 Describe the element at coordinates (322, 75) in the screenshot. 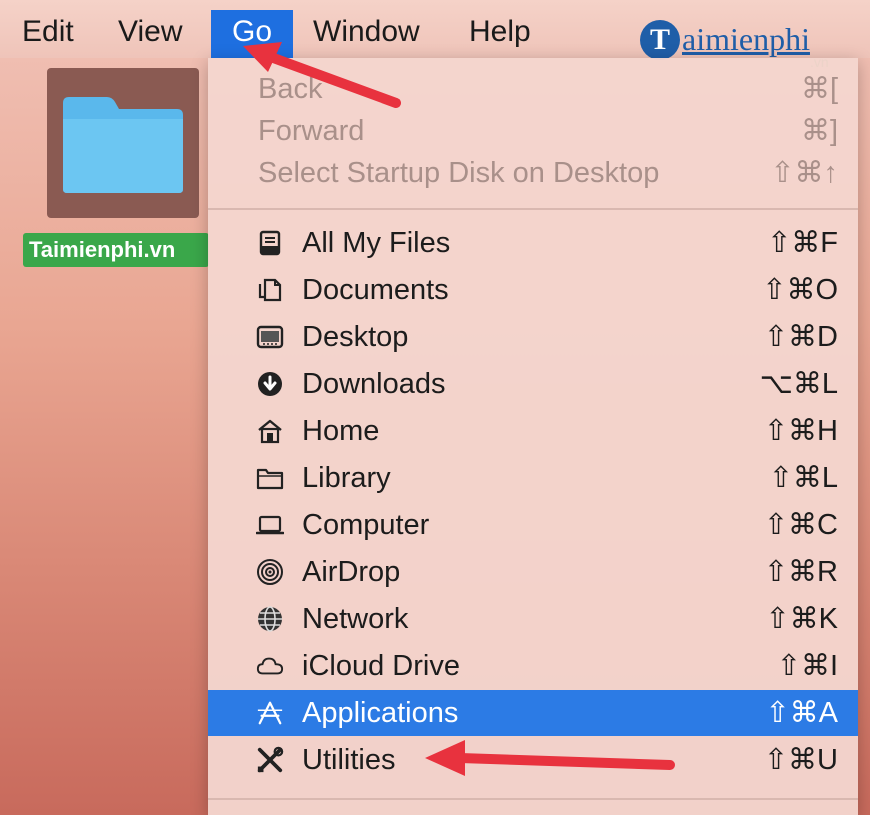

I see `annotation-arrow-go` at that location.